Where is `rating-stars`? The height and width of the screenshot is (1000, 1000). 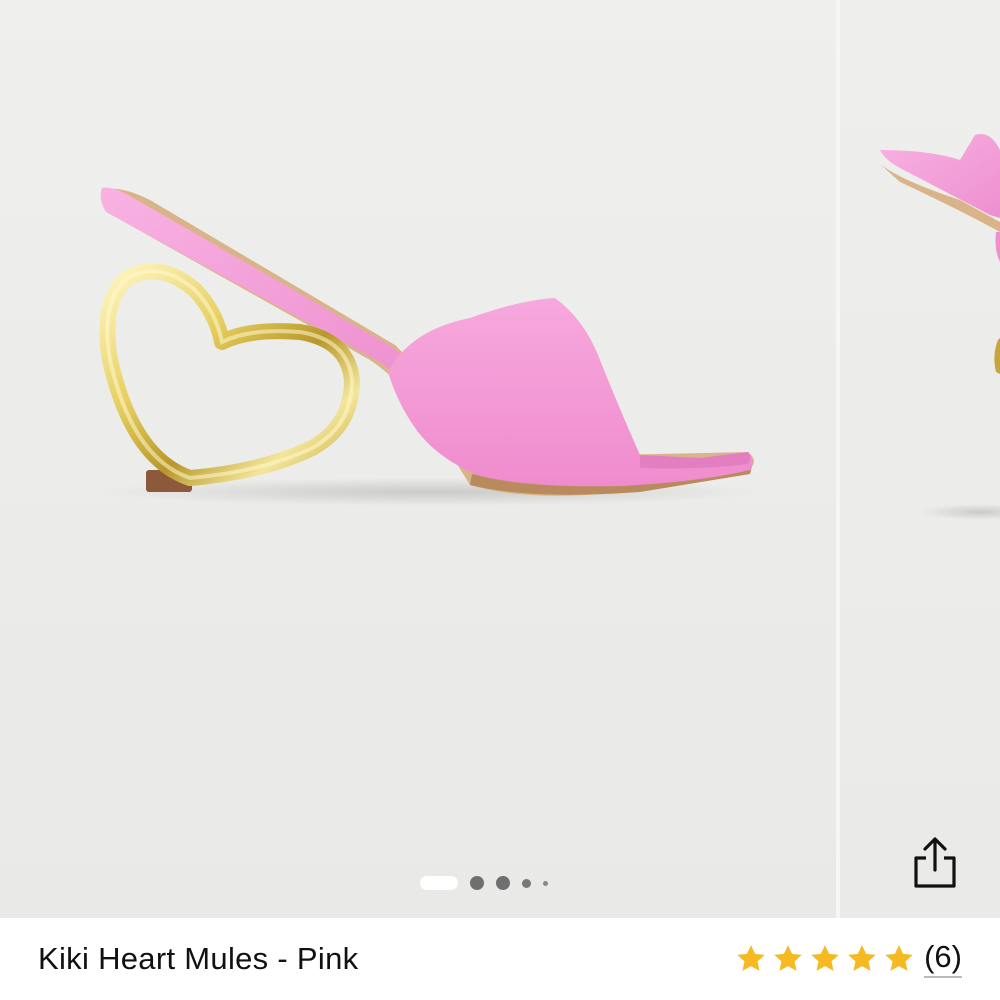
rating-stars is located at coordinates (825, 959).